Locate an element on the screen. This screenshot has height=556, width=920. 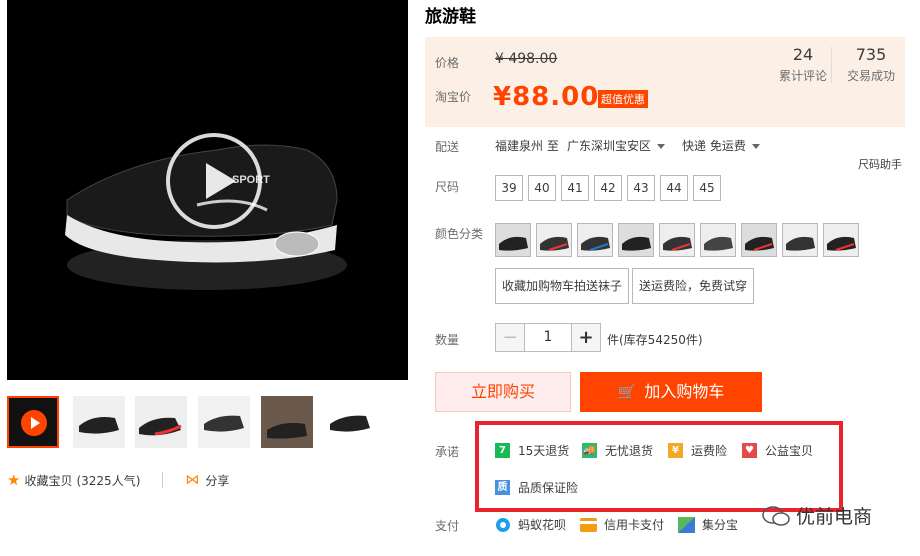
promise-15-day-return: 7 15天退货 is located at coordinates (532, 450).